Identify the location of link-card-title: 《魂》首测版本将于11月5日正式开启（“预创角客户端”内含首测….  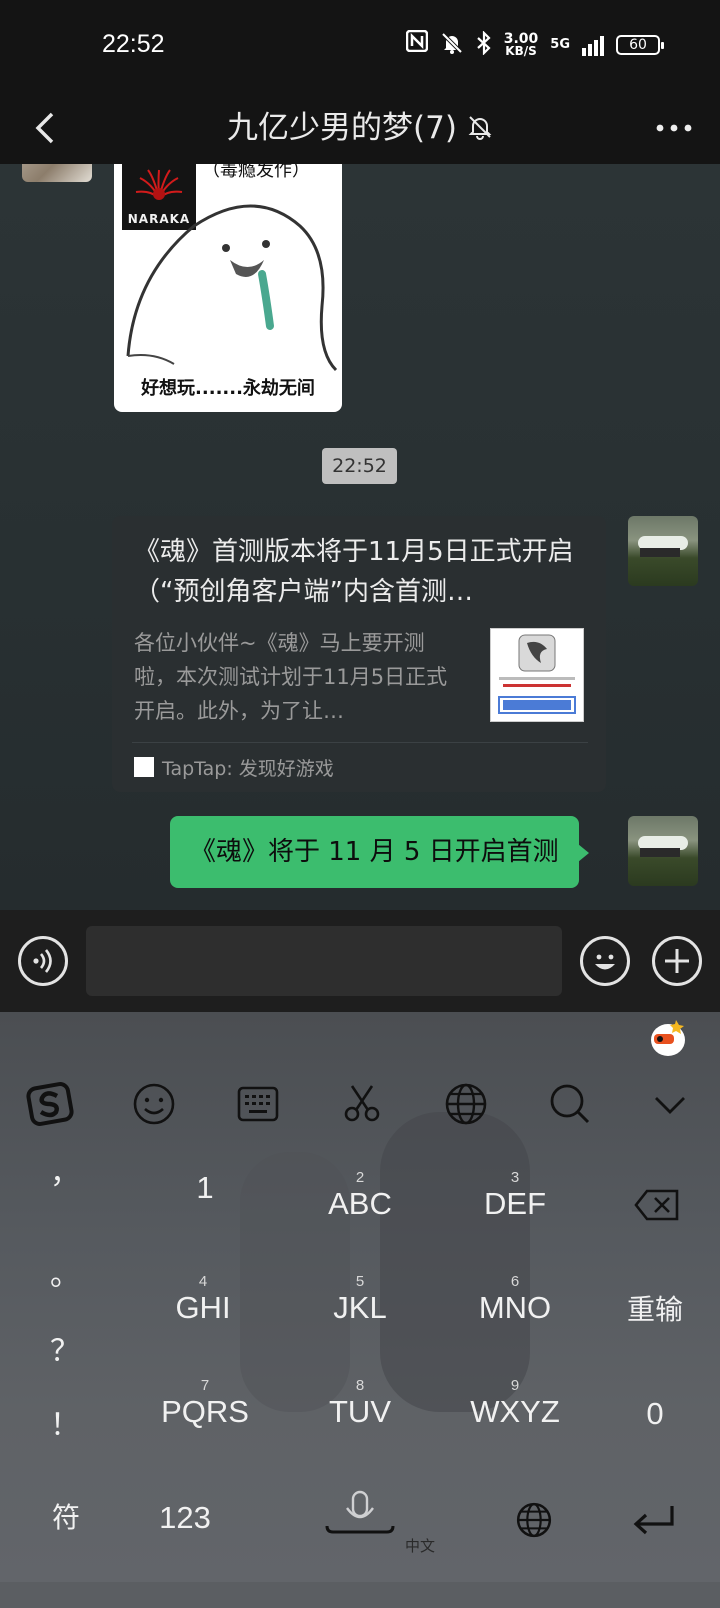
(354, 572).